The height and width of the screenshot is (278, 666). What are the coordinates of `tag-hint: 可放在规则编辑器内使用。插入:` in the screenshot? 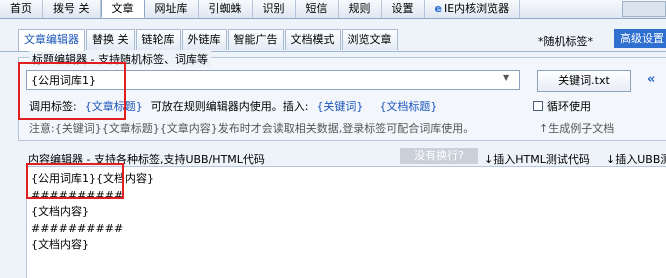 It's located at (229, 106).